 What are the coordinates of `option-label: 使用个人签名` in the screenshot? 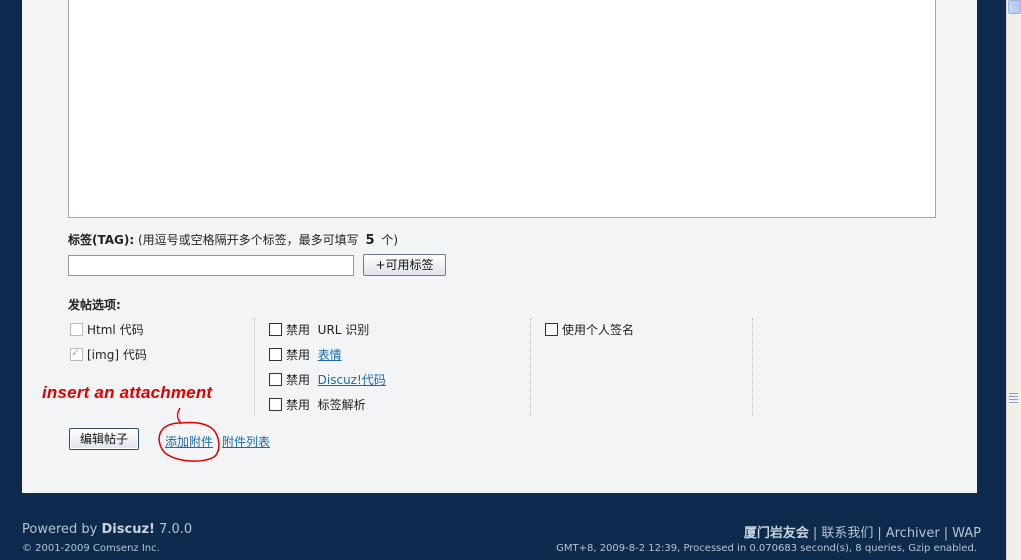 It's located at (598, 330).